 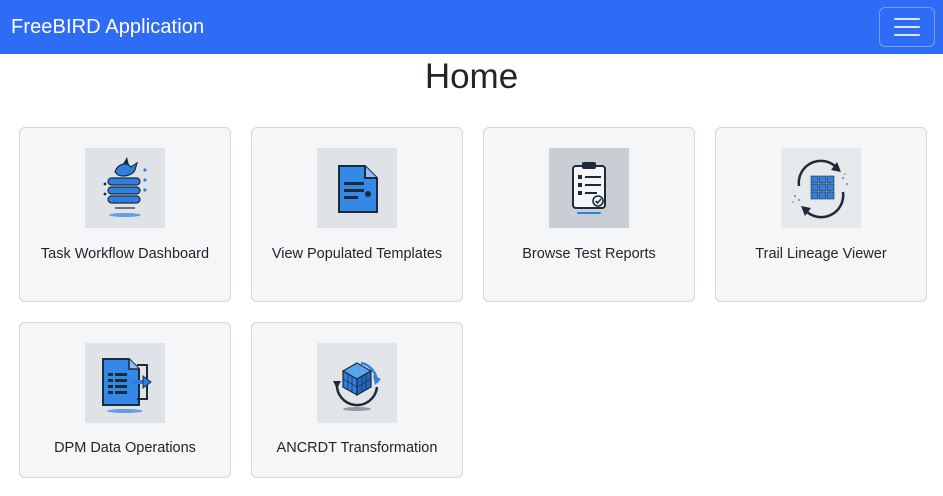 I want to click on card-label: Task Workflow Dashboard, so click(x=125, y=254).